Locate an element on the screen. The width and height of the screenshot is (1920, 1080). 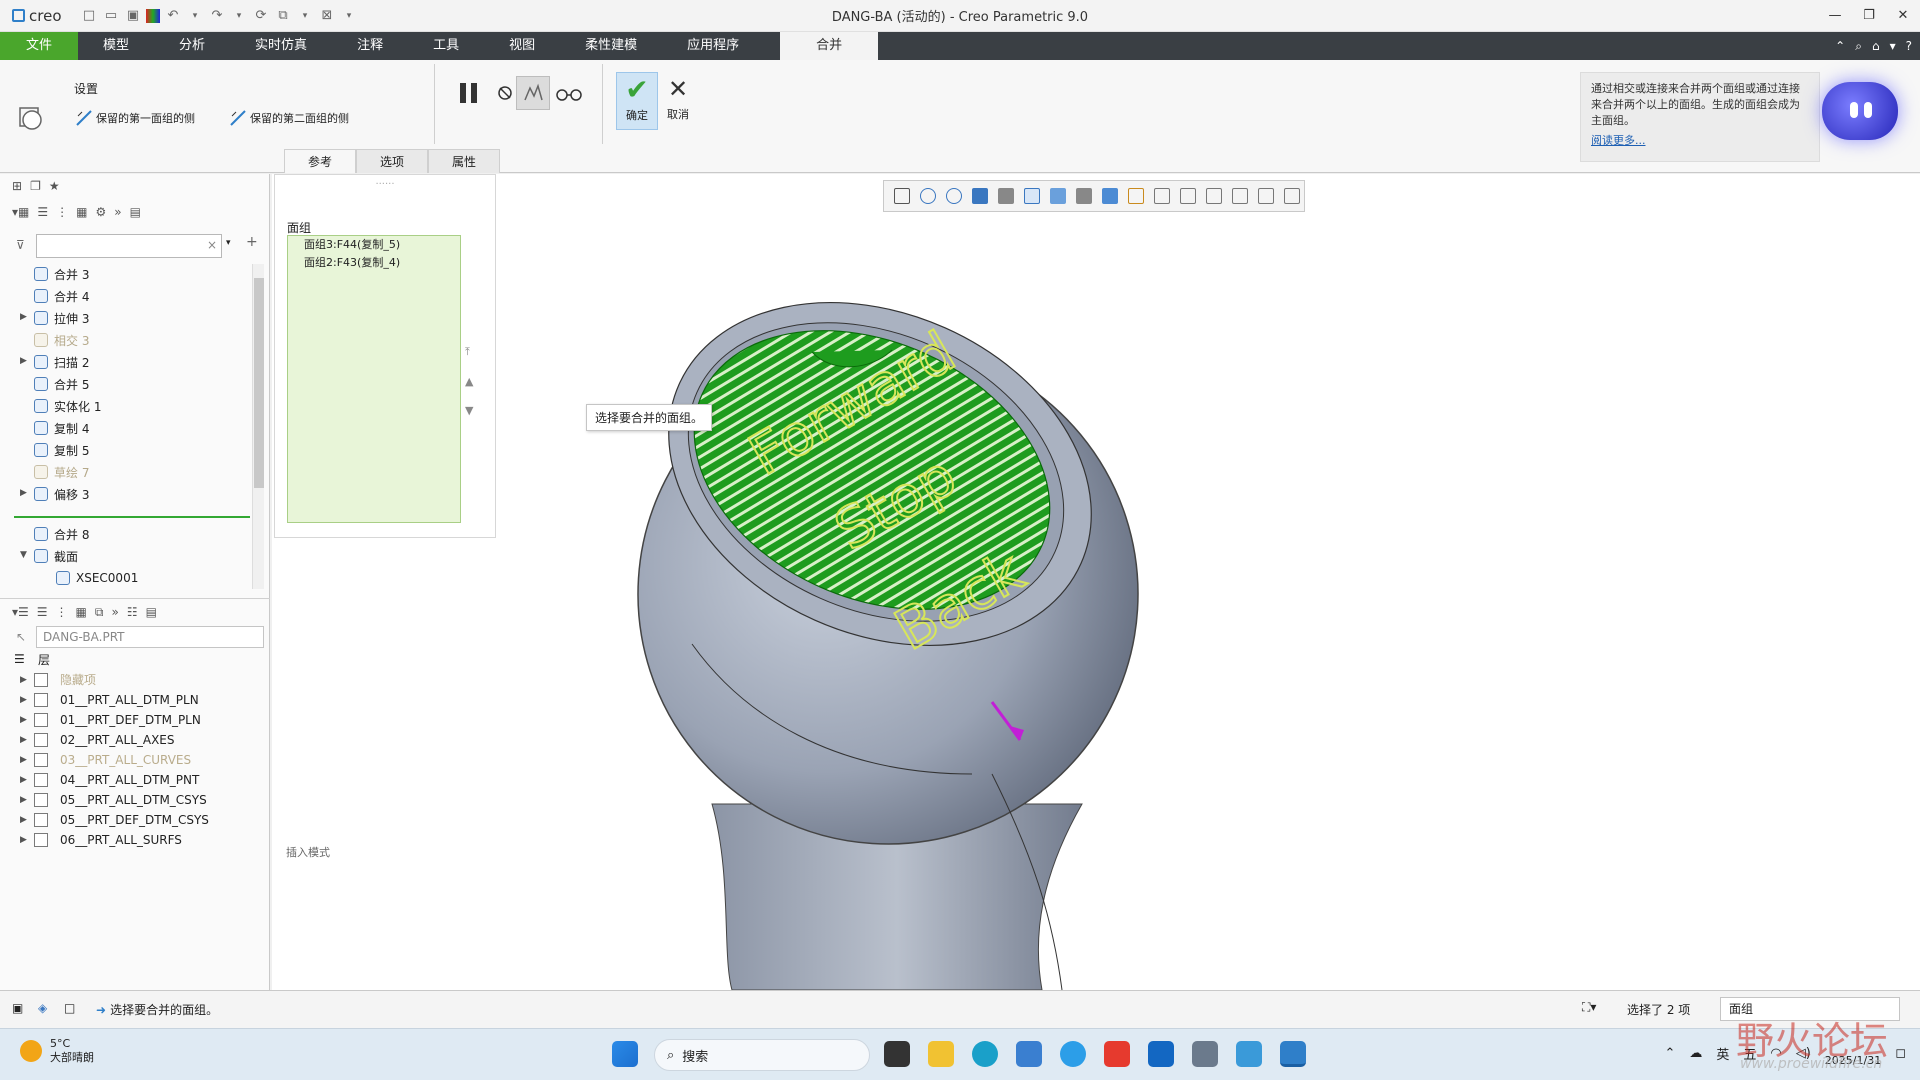
tree-item: 实体化 1 is located at coordinates (67, 406).